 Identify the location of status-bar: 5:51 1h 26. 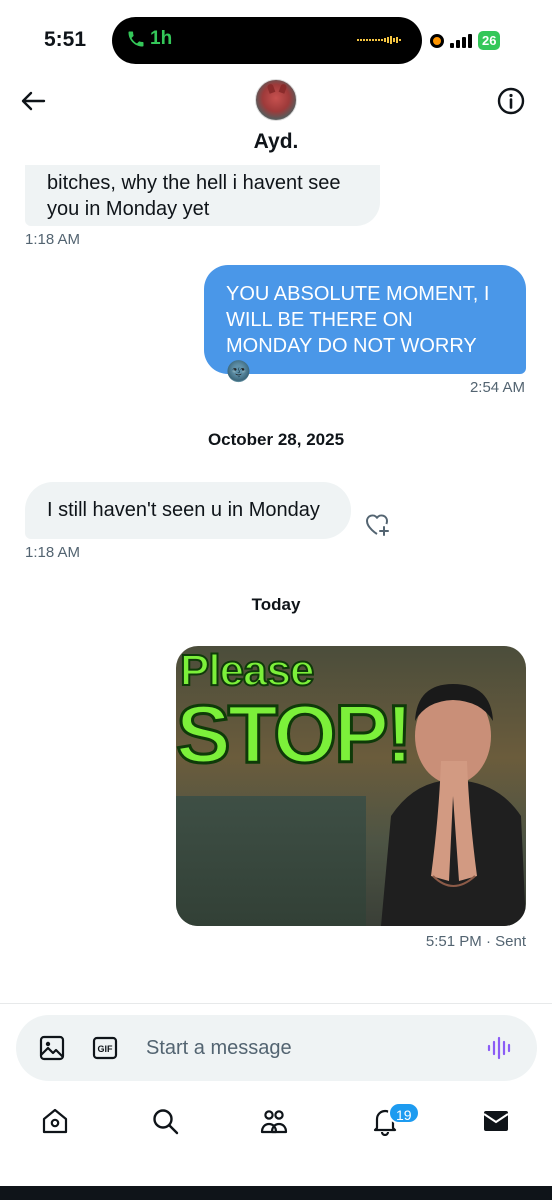
(276, 35).